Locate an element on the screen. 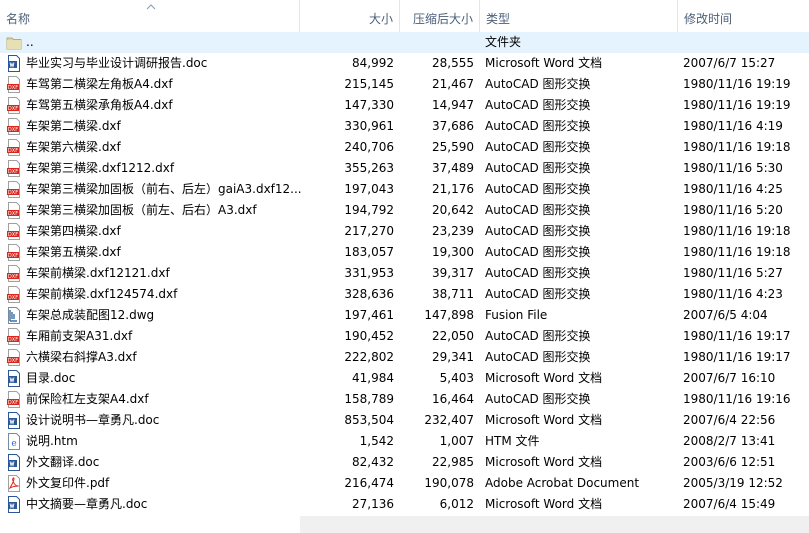  file-compressed-size: 1,007 is located at coordinates (456, 441).